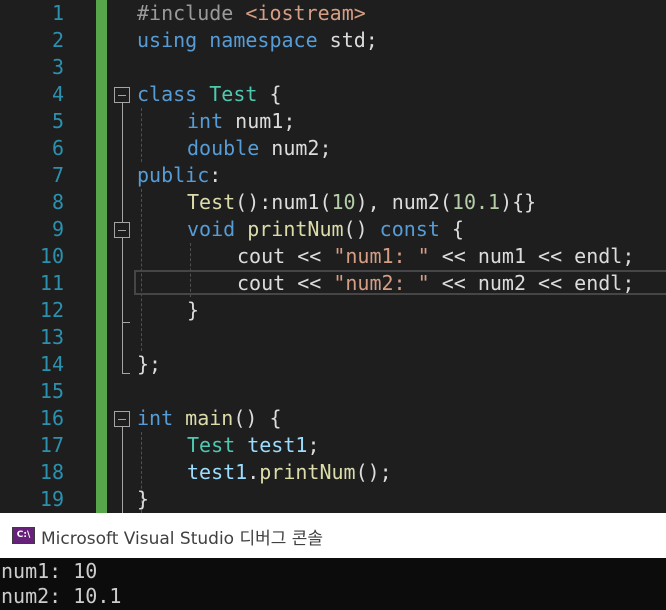  I want to click on line-number: 12, so click(51, 310).